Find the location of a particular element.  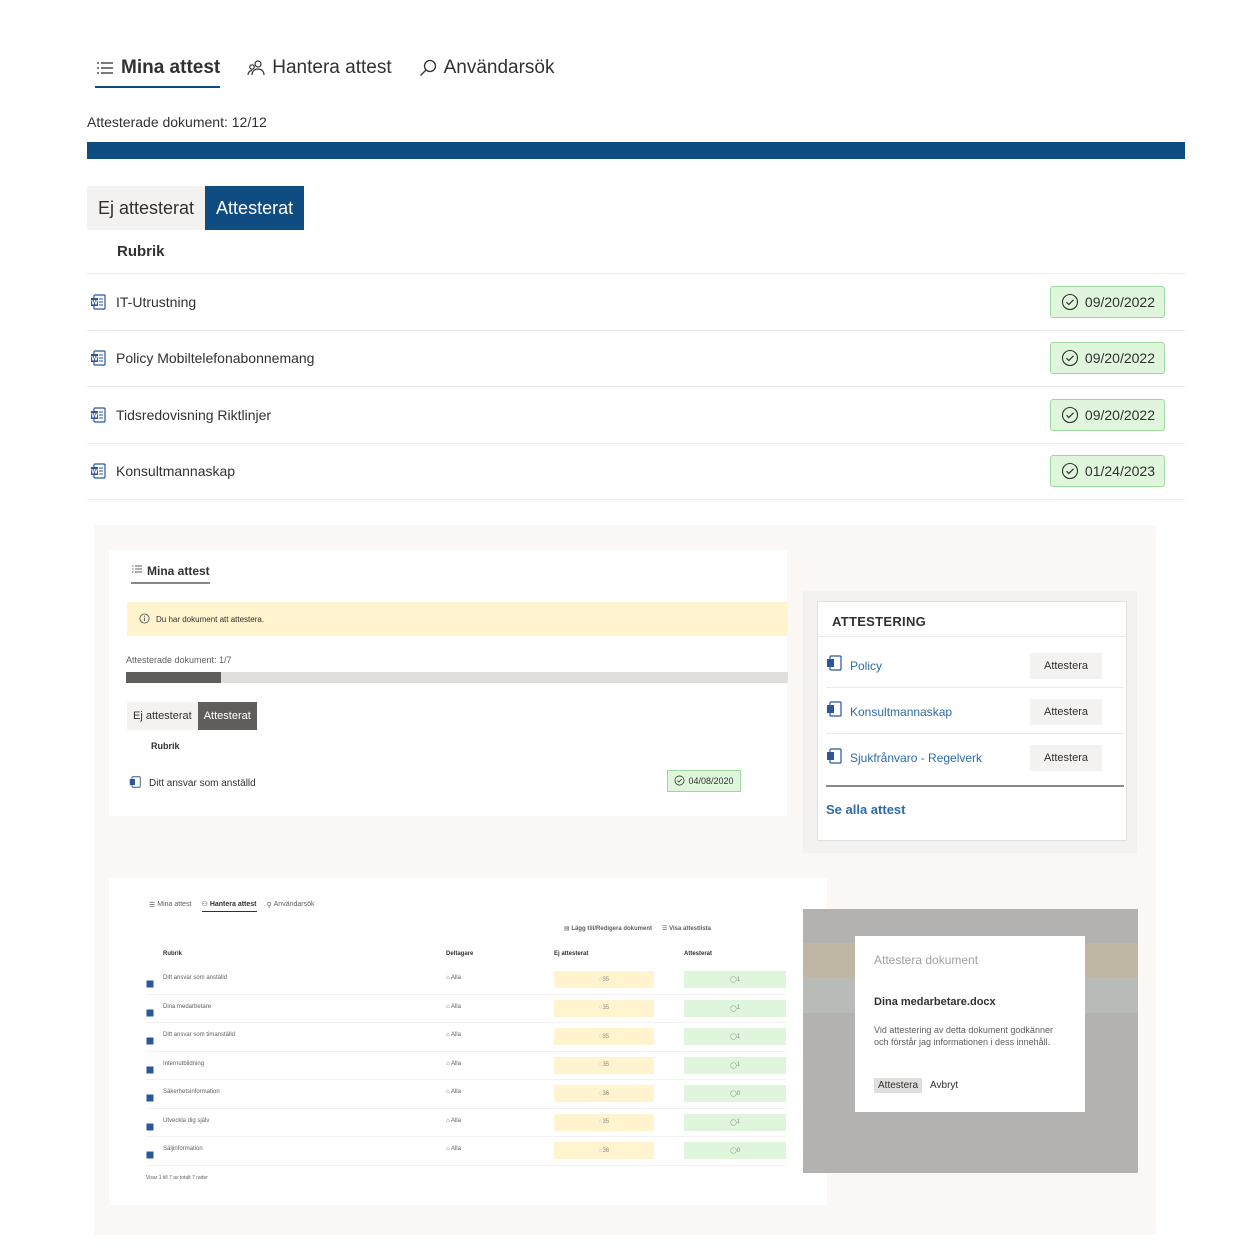

preview-progress-fill is located at coordinates (173, 677).